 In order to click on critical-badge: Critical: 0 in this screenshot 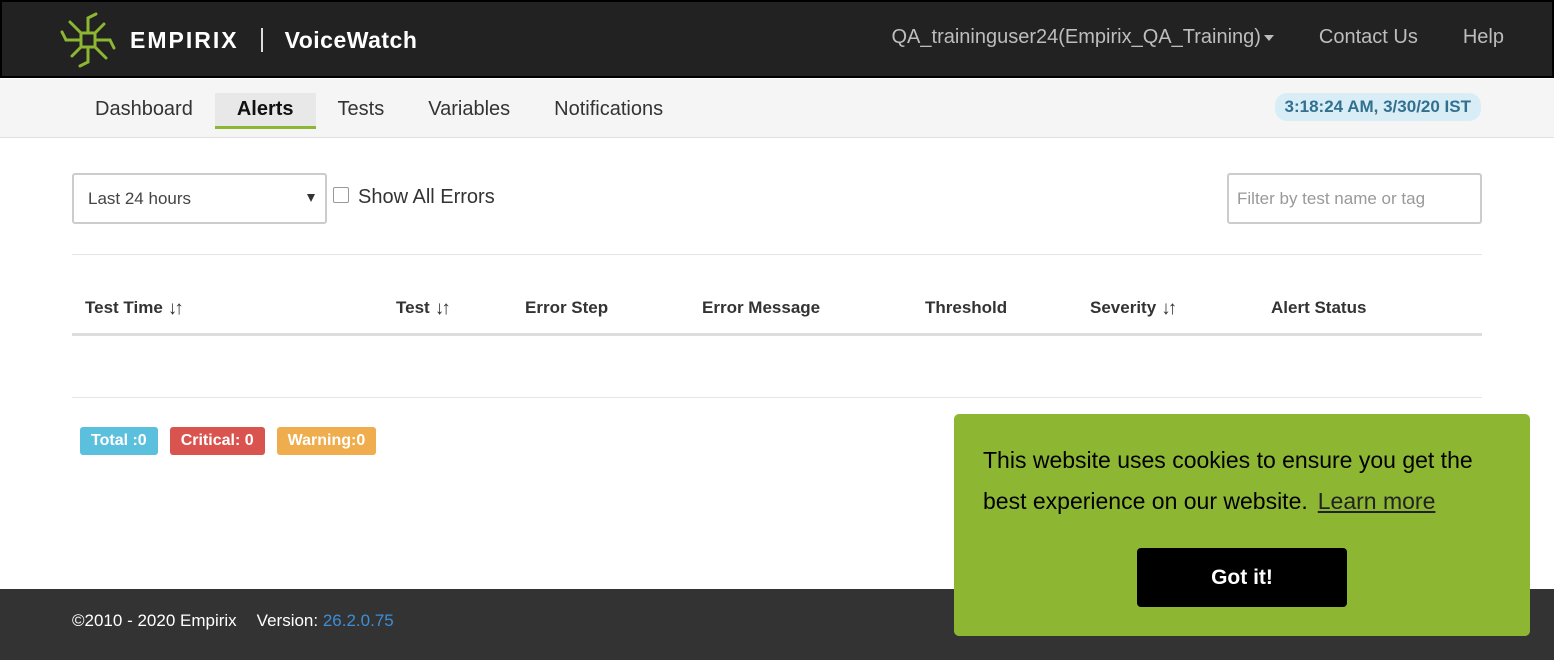, I will do `click(217, 441)`.